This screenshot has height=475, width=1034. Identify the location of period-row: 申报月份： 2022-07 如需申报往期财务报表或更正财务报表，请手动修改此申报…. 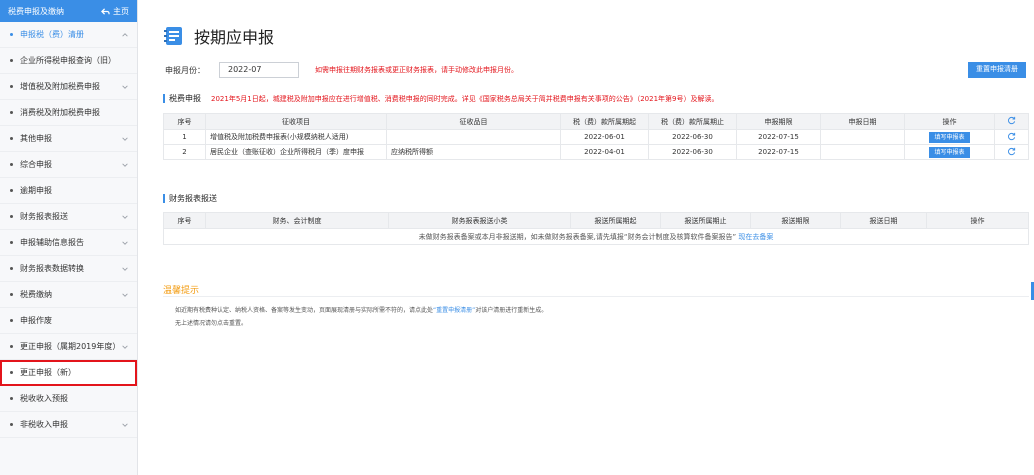
(341, 70).